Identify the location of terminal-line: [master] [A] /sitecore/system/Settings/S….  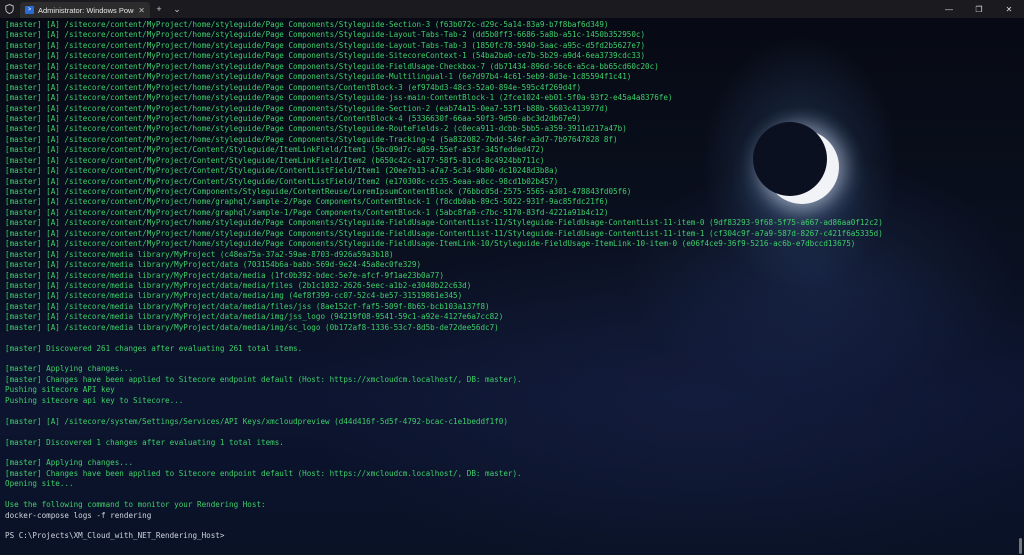
(256, 421).